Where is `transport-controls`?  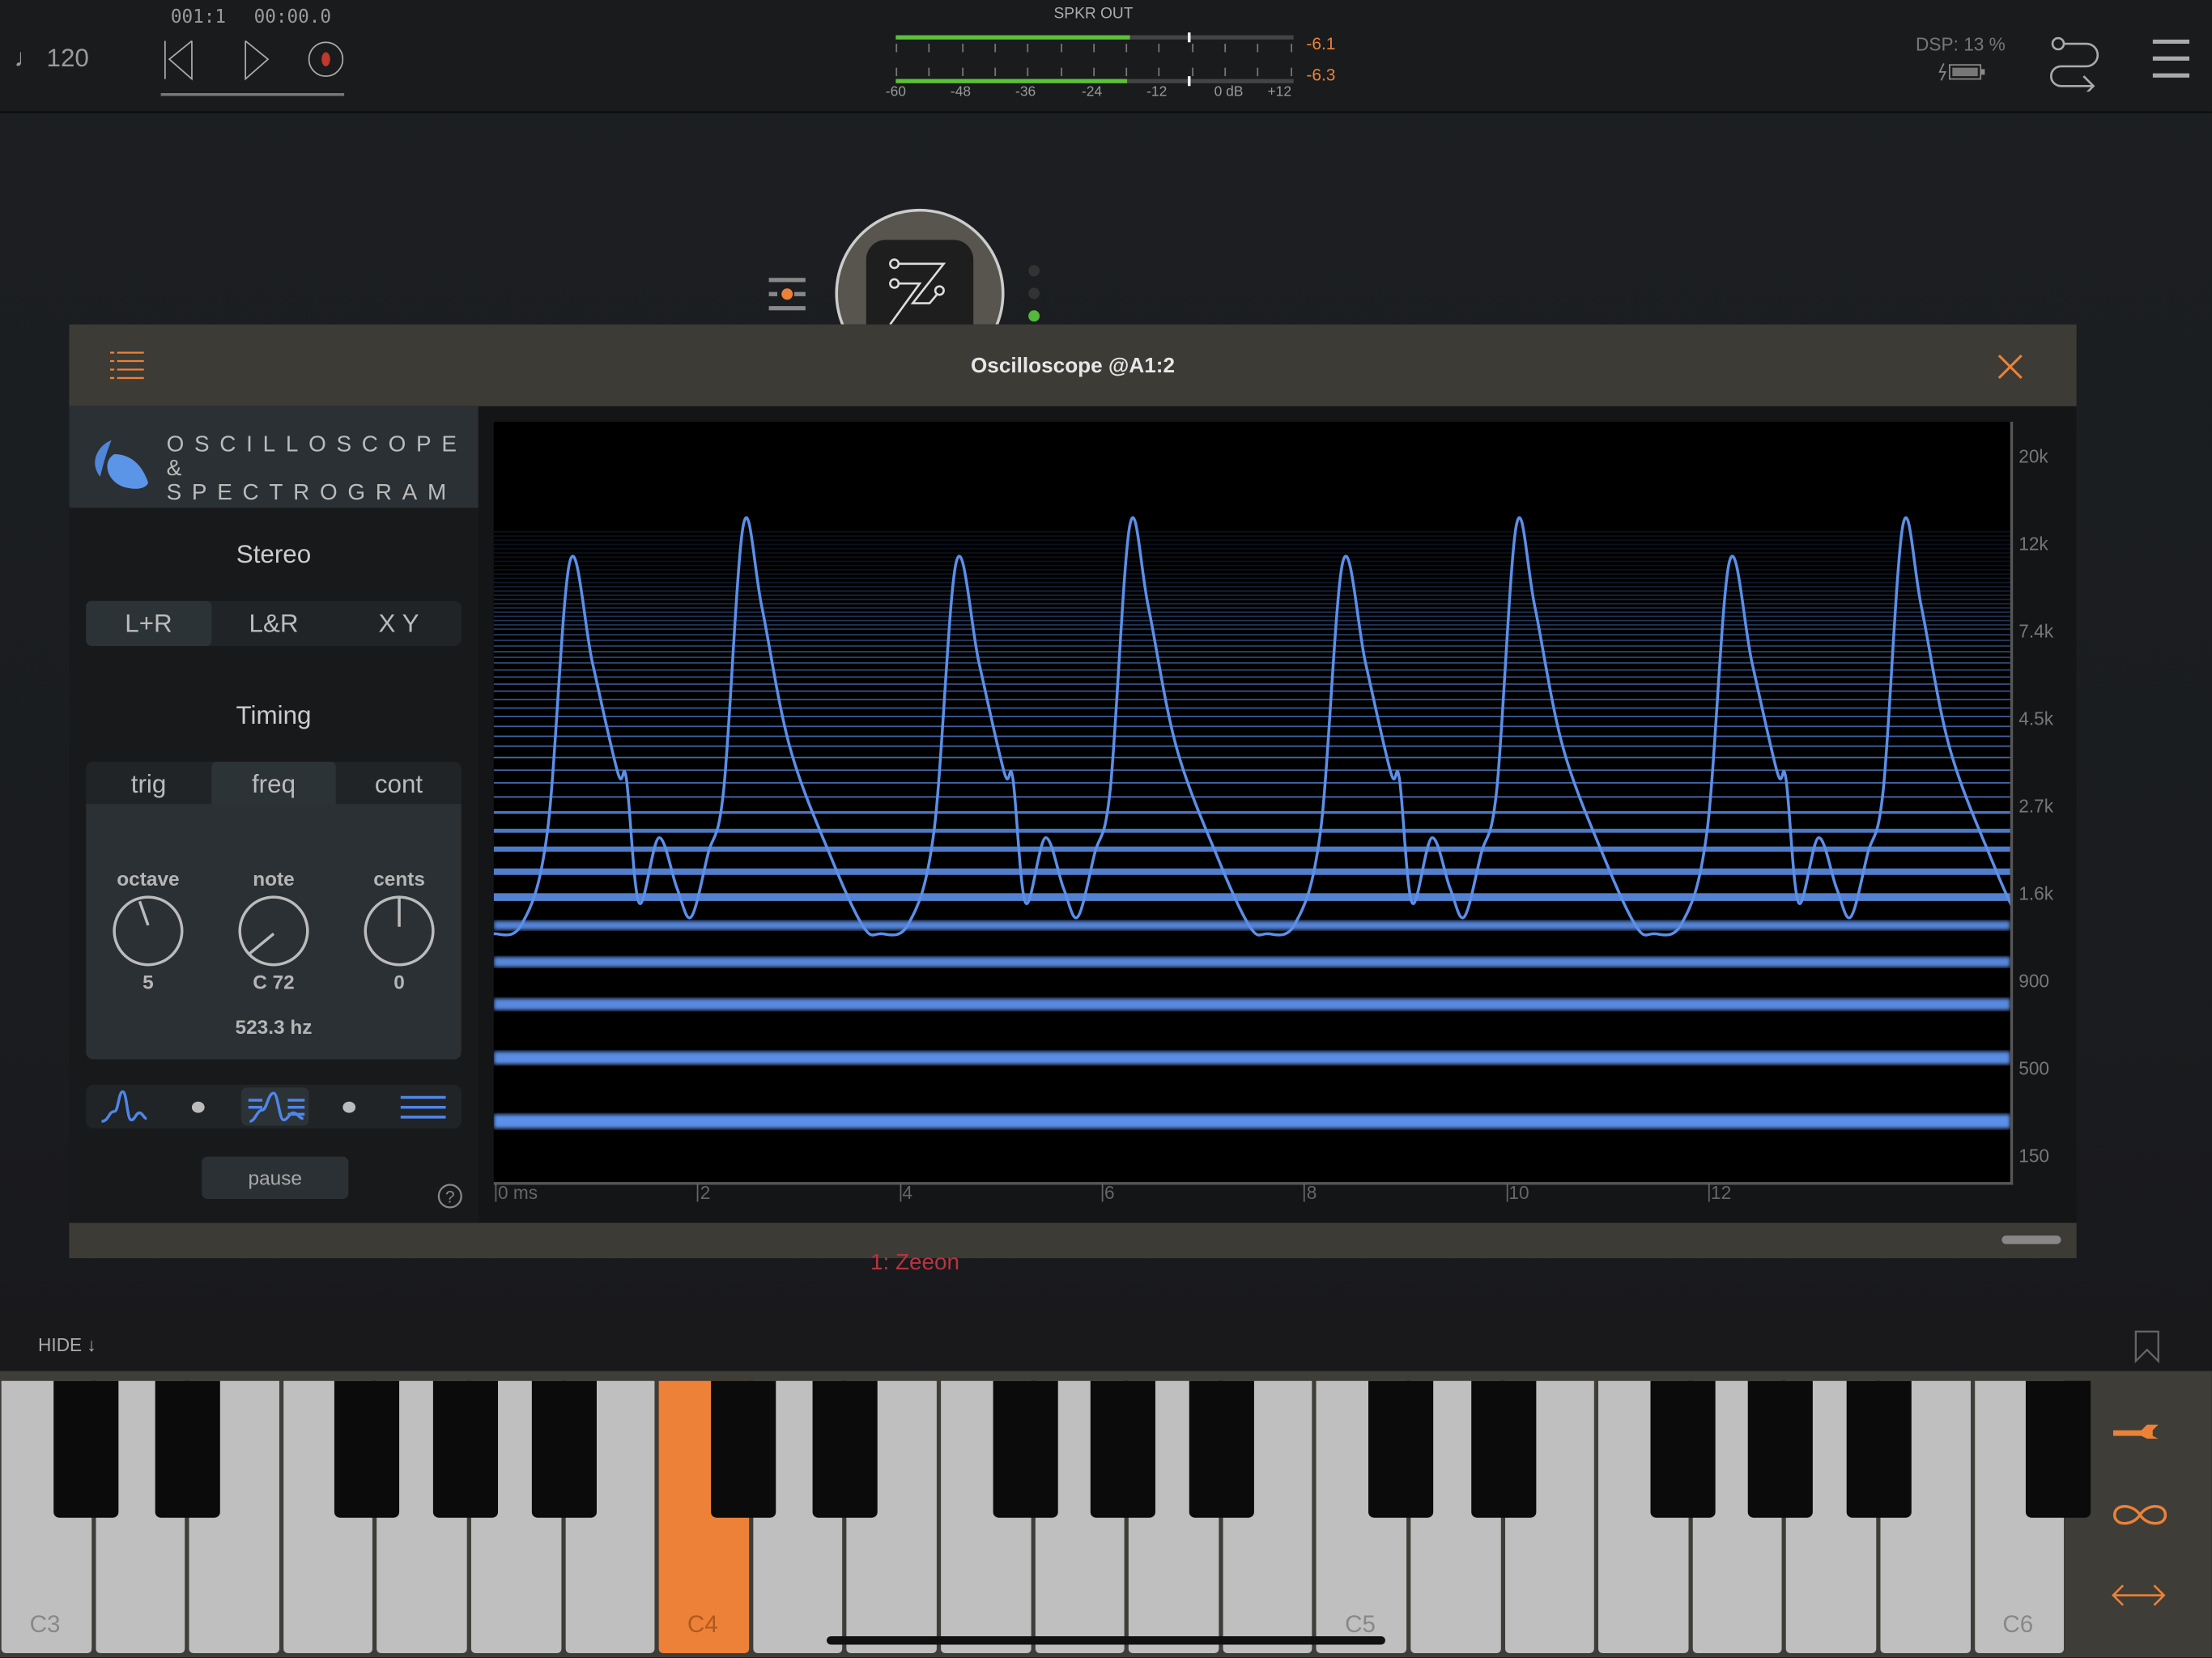
transport-controls is located at coordinates (253, 68).